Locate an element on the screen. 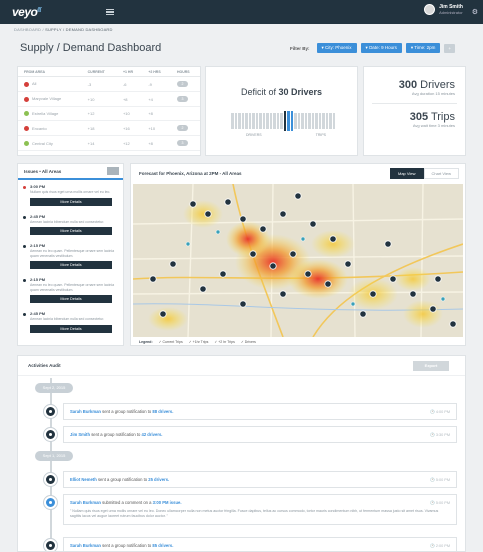  legend-plus2hr-trips: ✓ +2 hr Trips is located at coordinates (224, 342).